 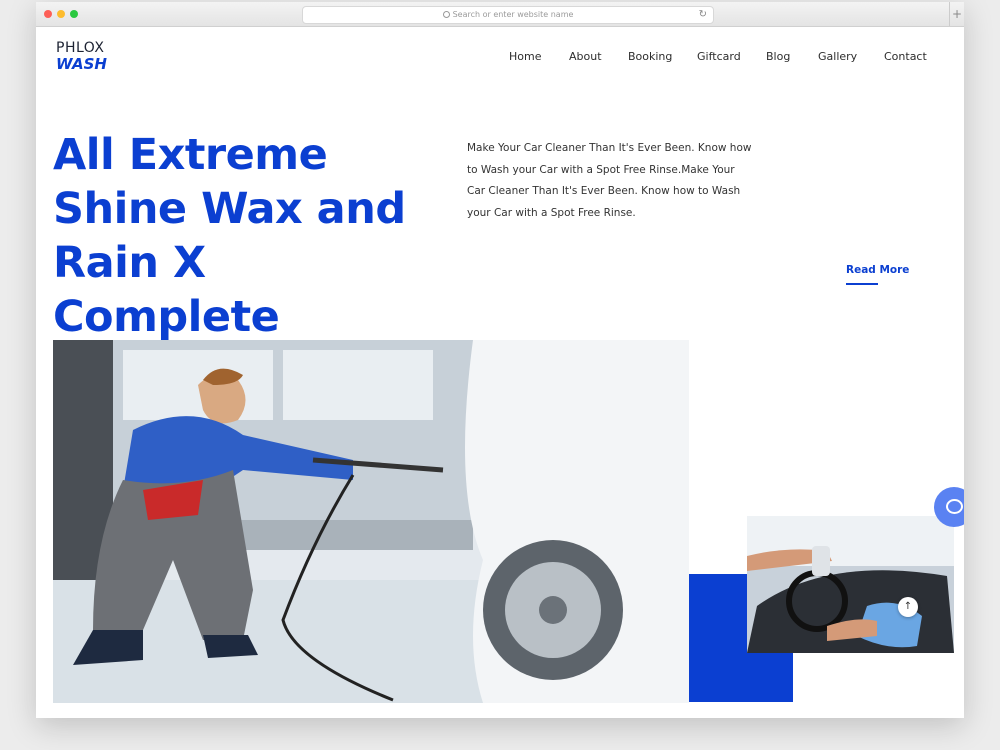 What do you see at coordinates (166, 290) in the screenshot?
I see `hero-title-line: Rain X Complete` at bounding box center [166, 290].